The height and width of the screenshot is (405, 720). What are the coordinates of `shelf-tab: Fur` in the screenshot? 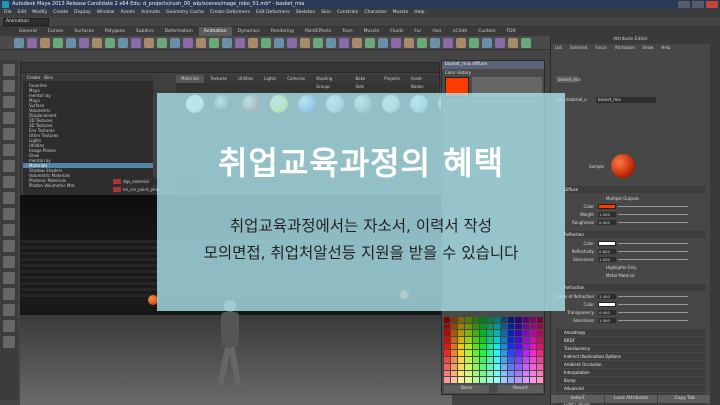 It's located at (417, 31).